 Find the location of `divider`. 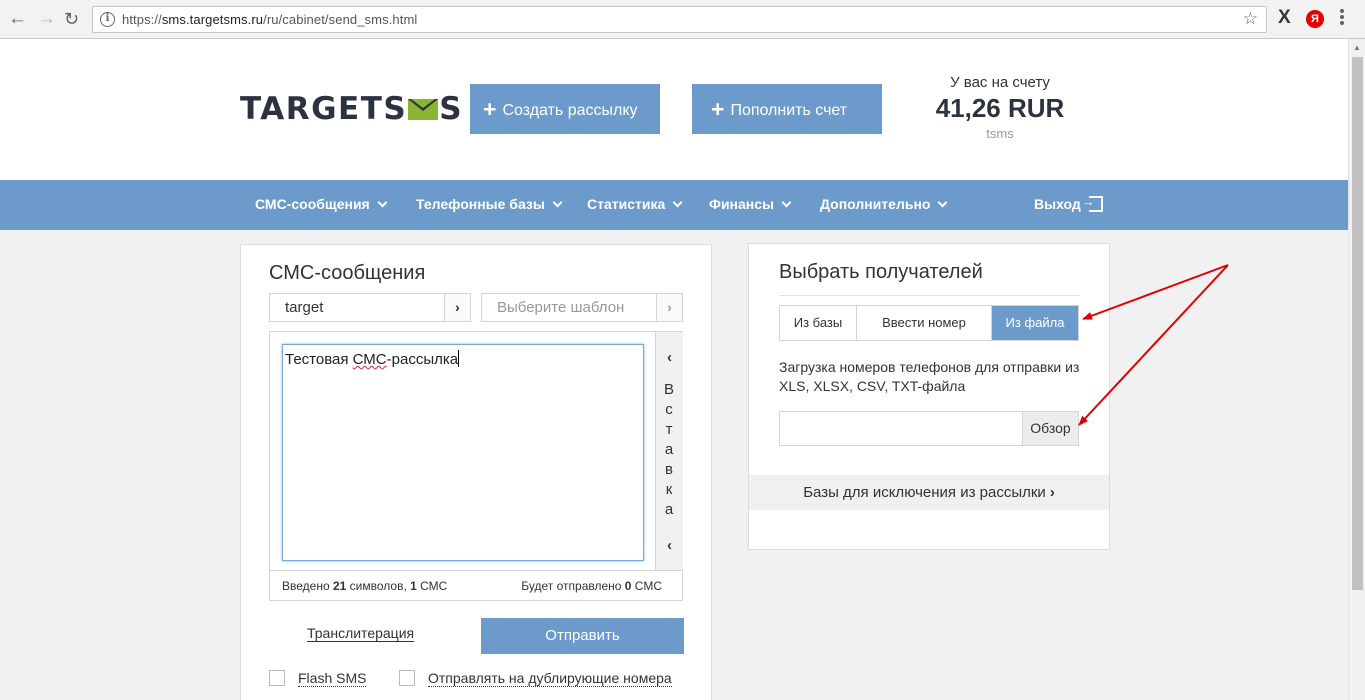

divider is located at coordinates (929, 295).